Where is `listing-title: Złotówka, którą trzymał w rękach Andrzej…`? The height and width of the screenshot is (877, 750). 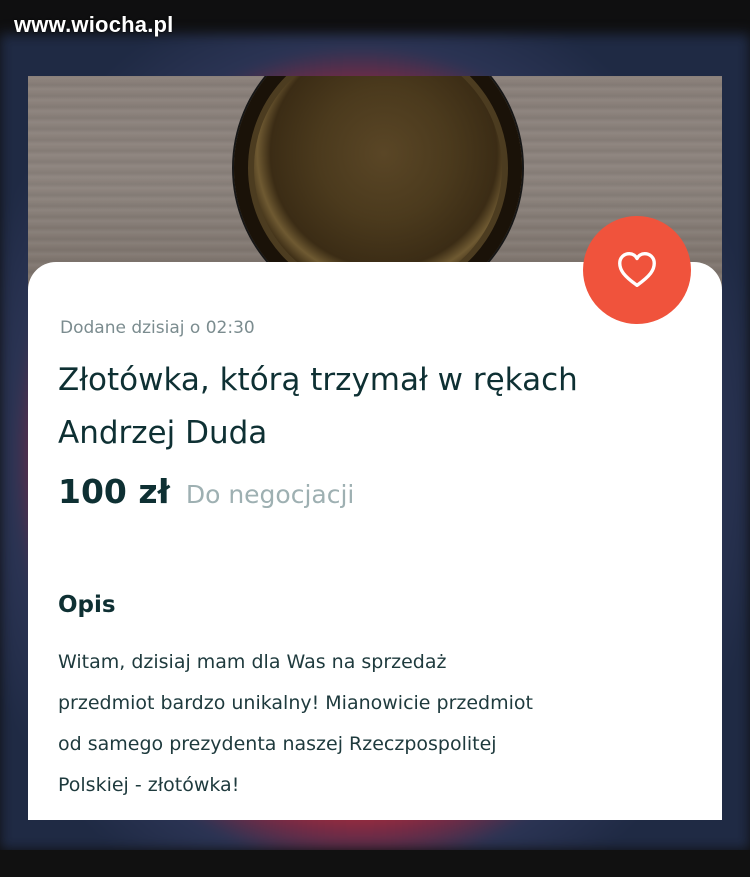 listing-title: Złotówka, którą trzymał w rękach Andrzej… is located at coordinates (353, 407).